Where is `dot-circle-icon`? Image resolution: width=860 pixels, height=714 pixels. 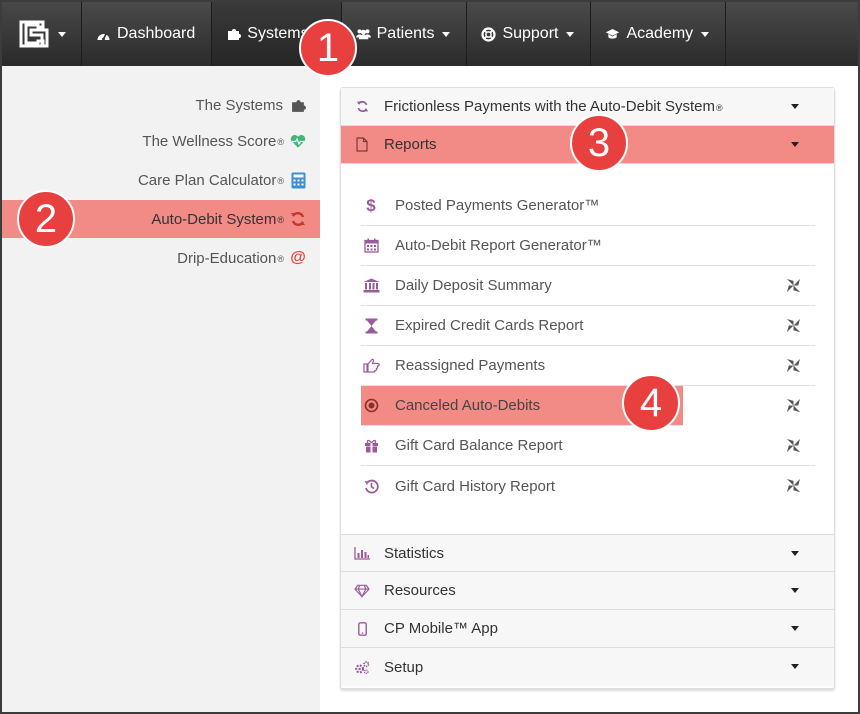 dot-circle-icon is located at coordinates (371, 406).